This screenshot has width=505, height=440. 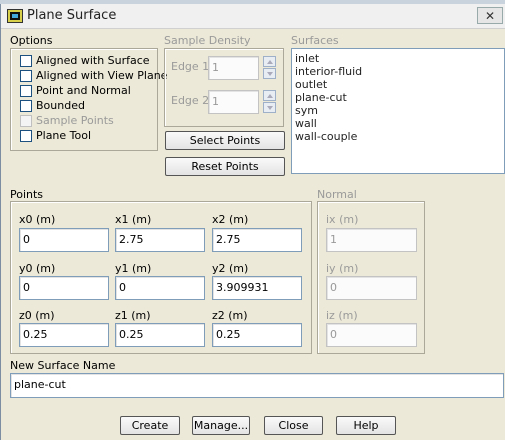 What do you see at coordinates (37, 219) in the screenshot?
I see `x0-label: x0 (m)` at bounding box center [37, 219].